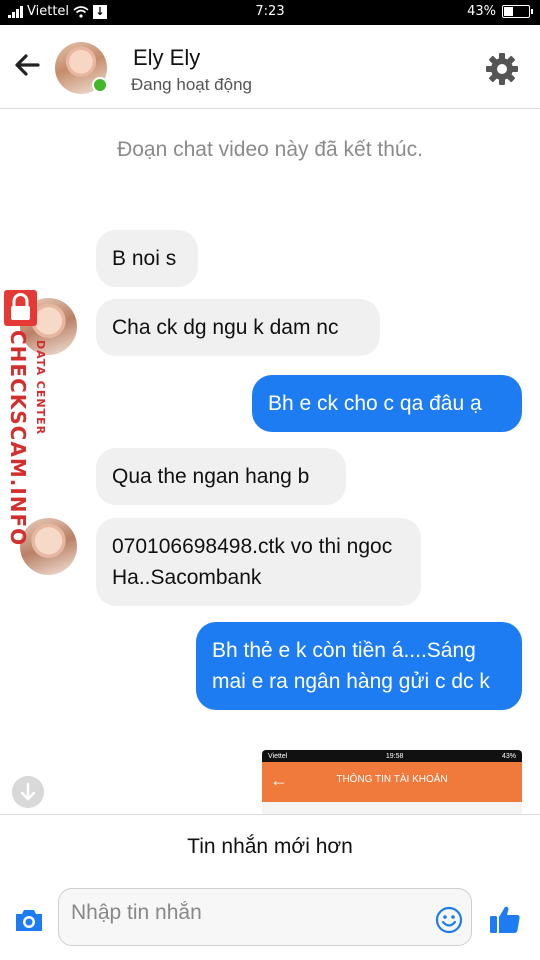 The image size is (540, 960). What do you see at coordinates (238, 327) in the screenshot?
I see `message-incoming: Cha ck dg ngu k dam nc` at bounding box center [238, 327].